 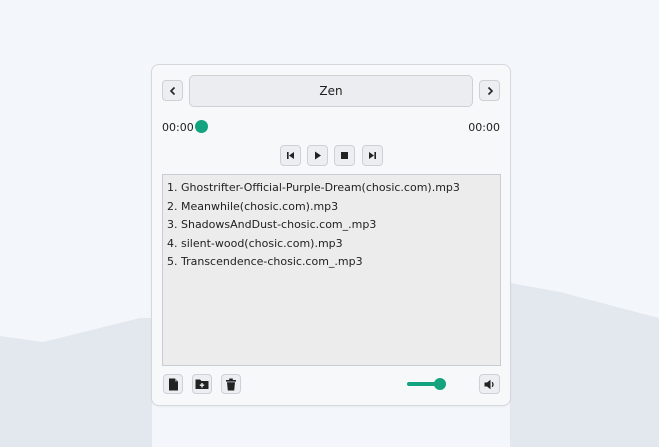 I want to click on delete-button, so click(x=231, y=384).